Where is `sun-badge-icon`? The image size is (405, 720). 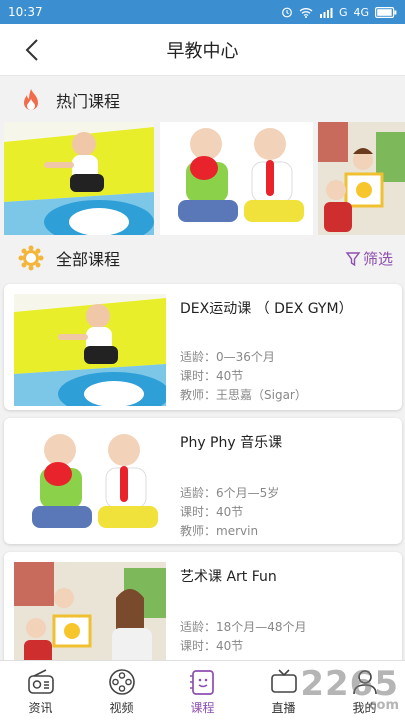
sun-badge-icon is located at coordinates (31, 258).